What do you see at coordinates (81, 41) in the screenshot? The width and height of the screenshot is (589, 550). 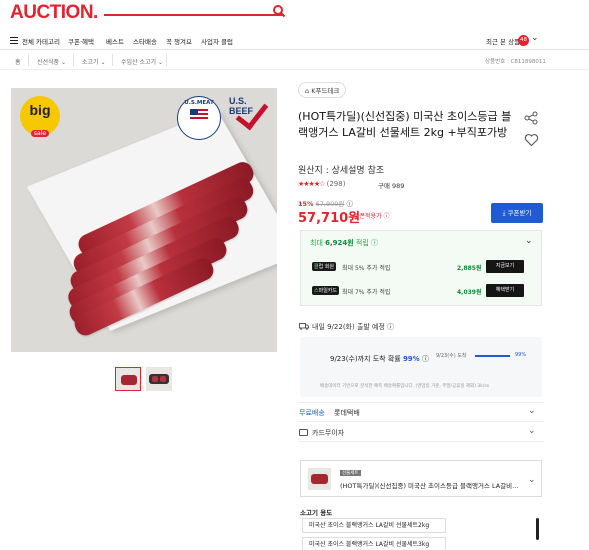 I see `nav-coupons: 쿠폰·혜택` at bounding box center [81, 41].